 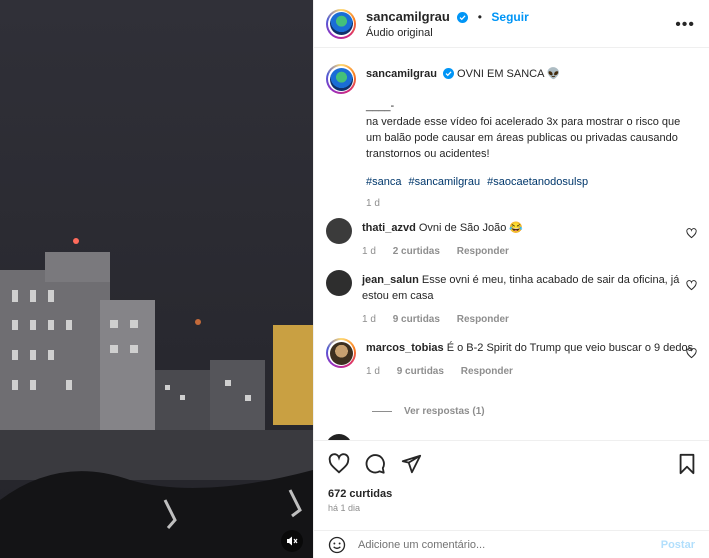 What do you see at coordinates (382, 411) in the screenshot?
I see `replies-divider` at bounding box center [382, 411].